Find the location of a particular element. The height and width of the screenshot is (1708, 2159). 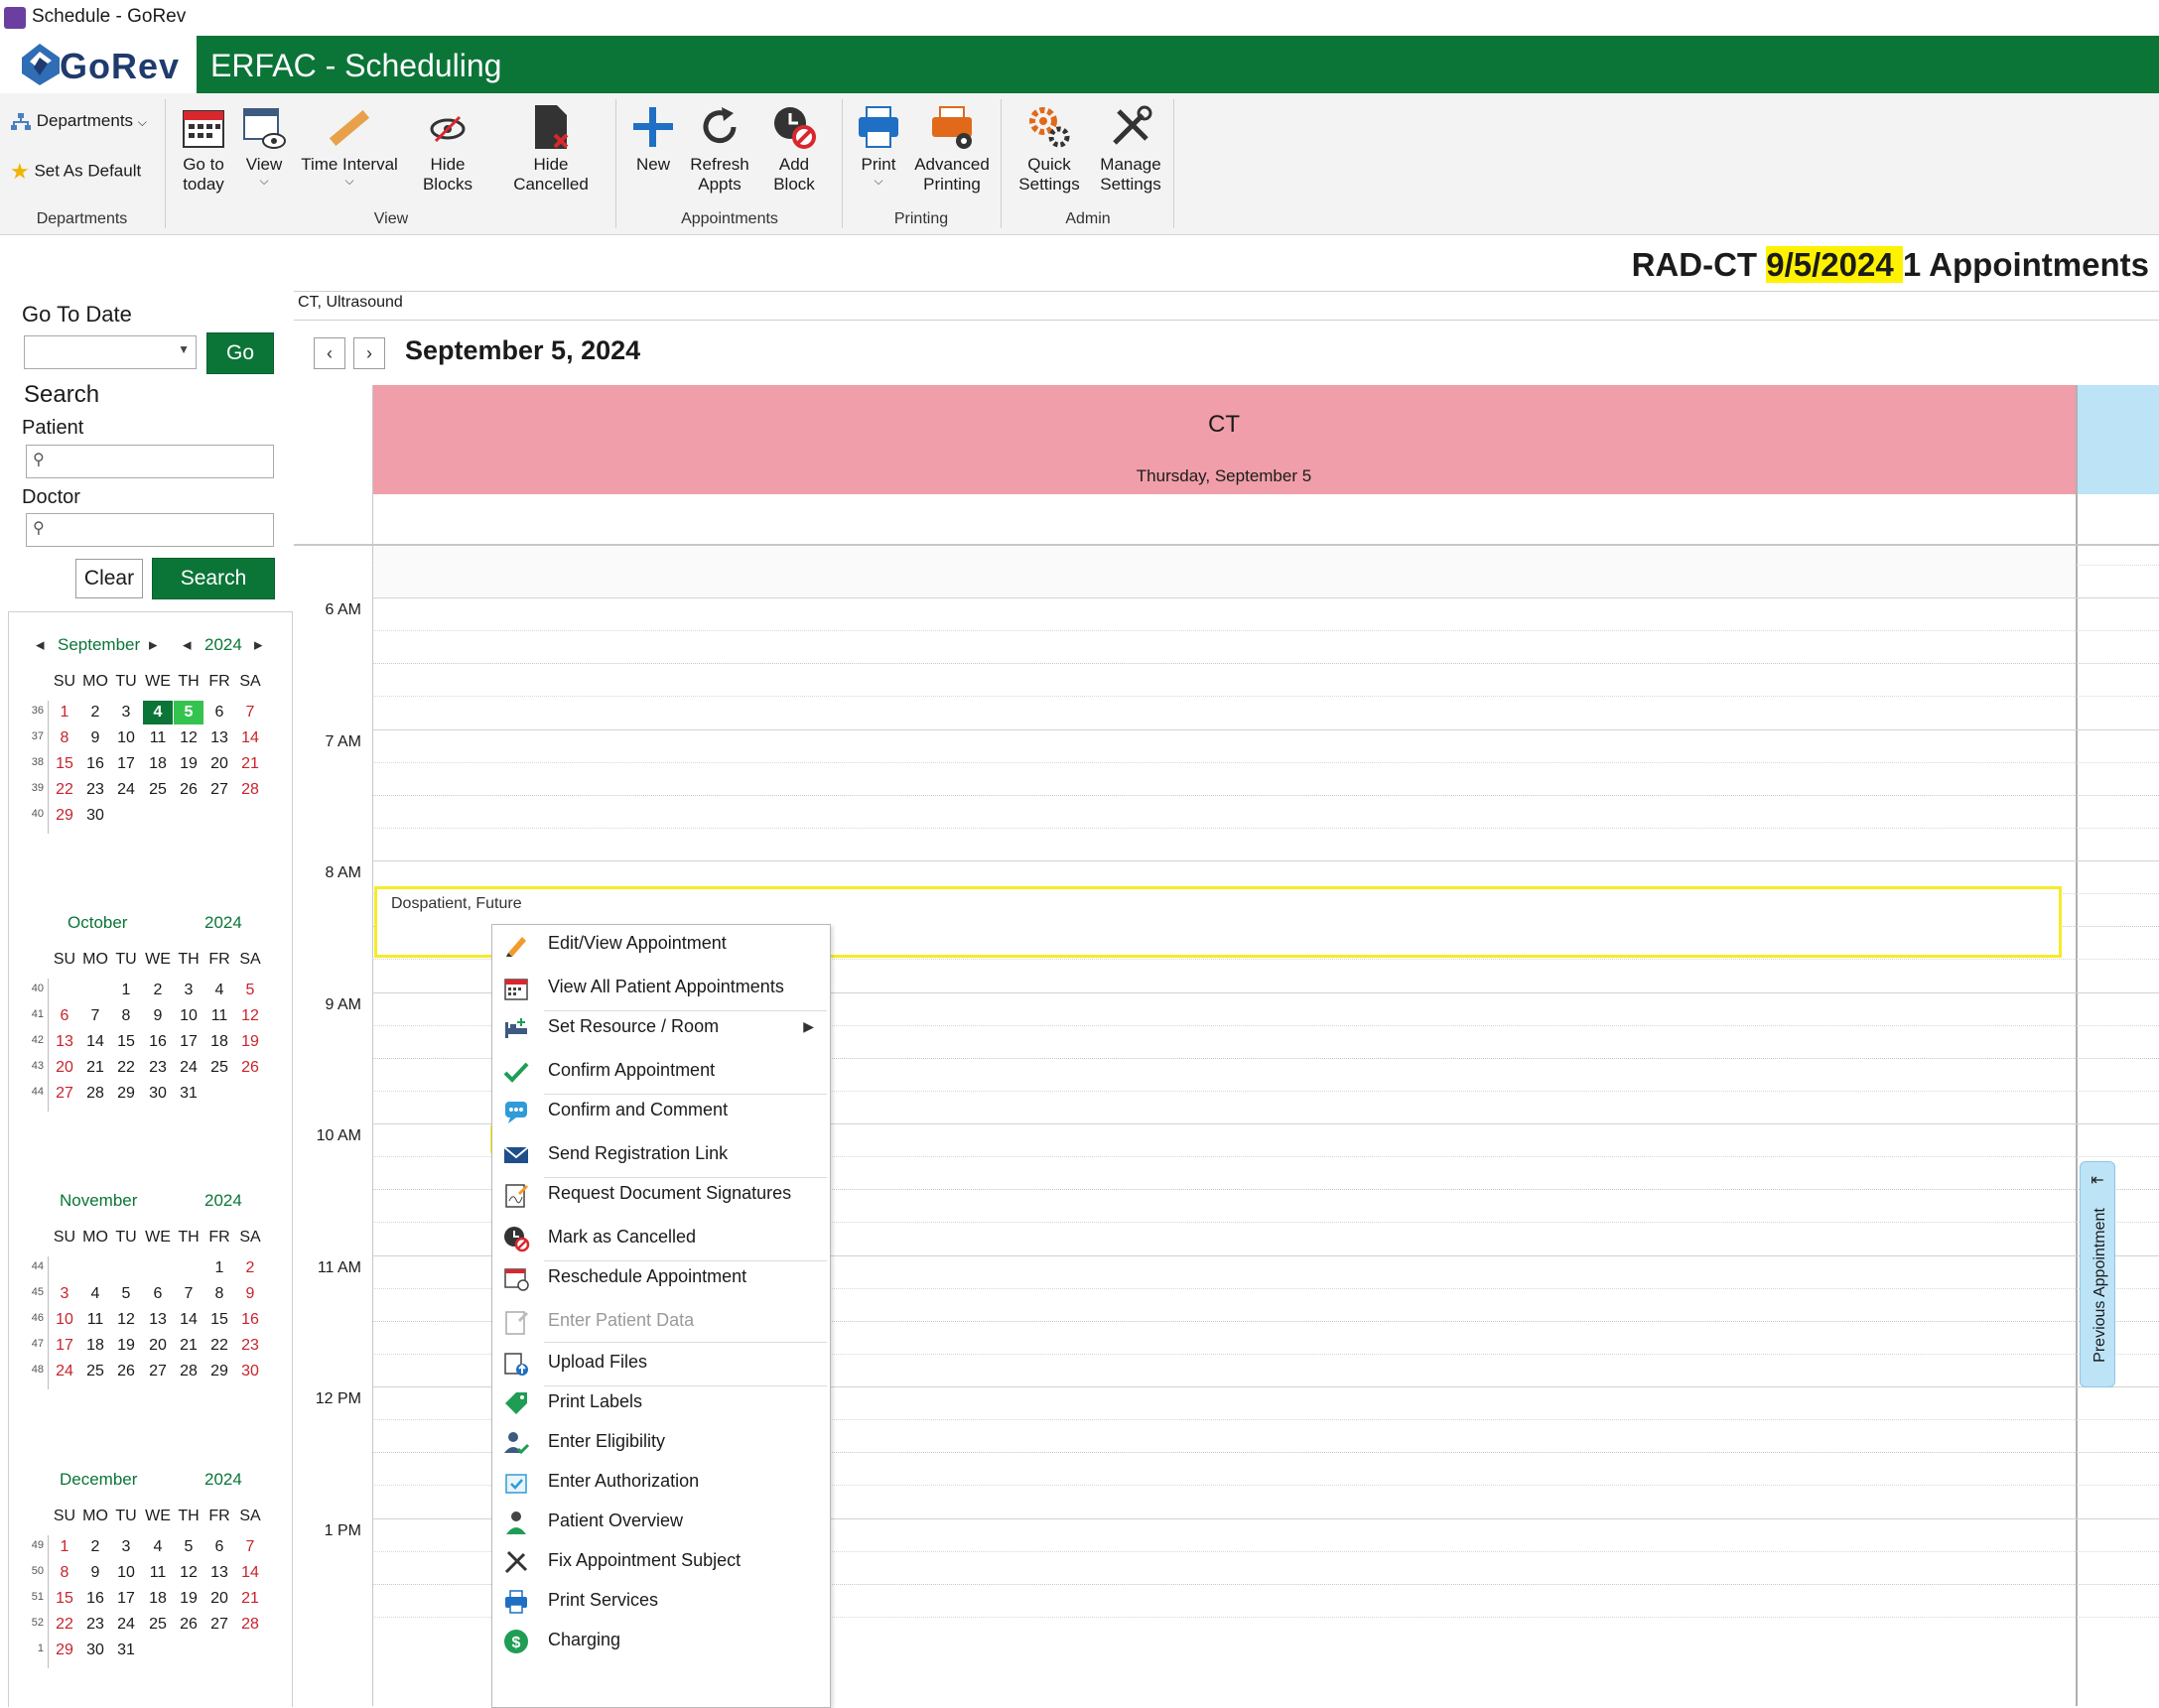

menu-item-print-services: Print Services is located at coordinates (661, 1602).